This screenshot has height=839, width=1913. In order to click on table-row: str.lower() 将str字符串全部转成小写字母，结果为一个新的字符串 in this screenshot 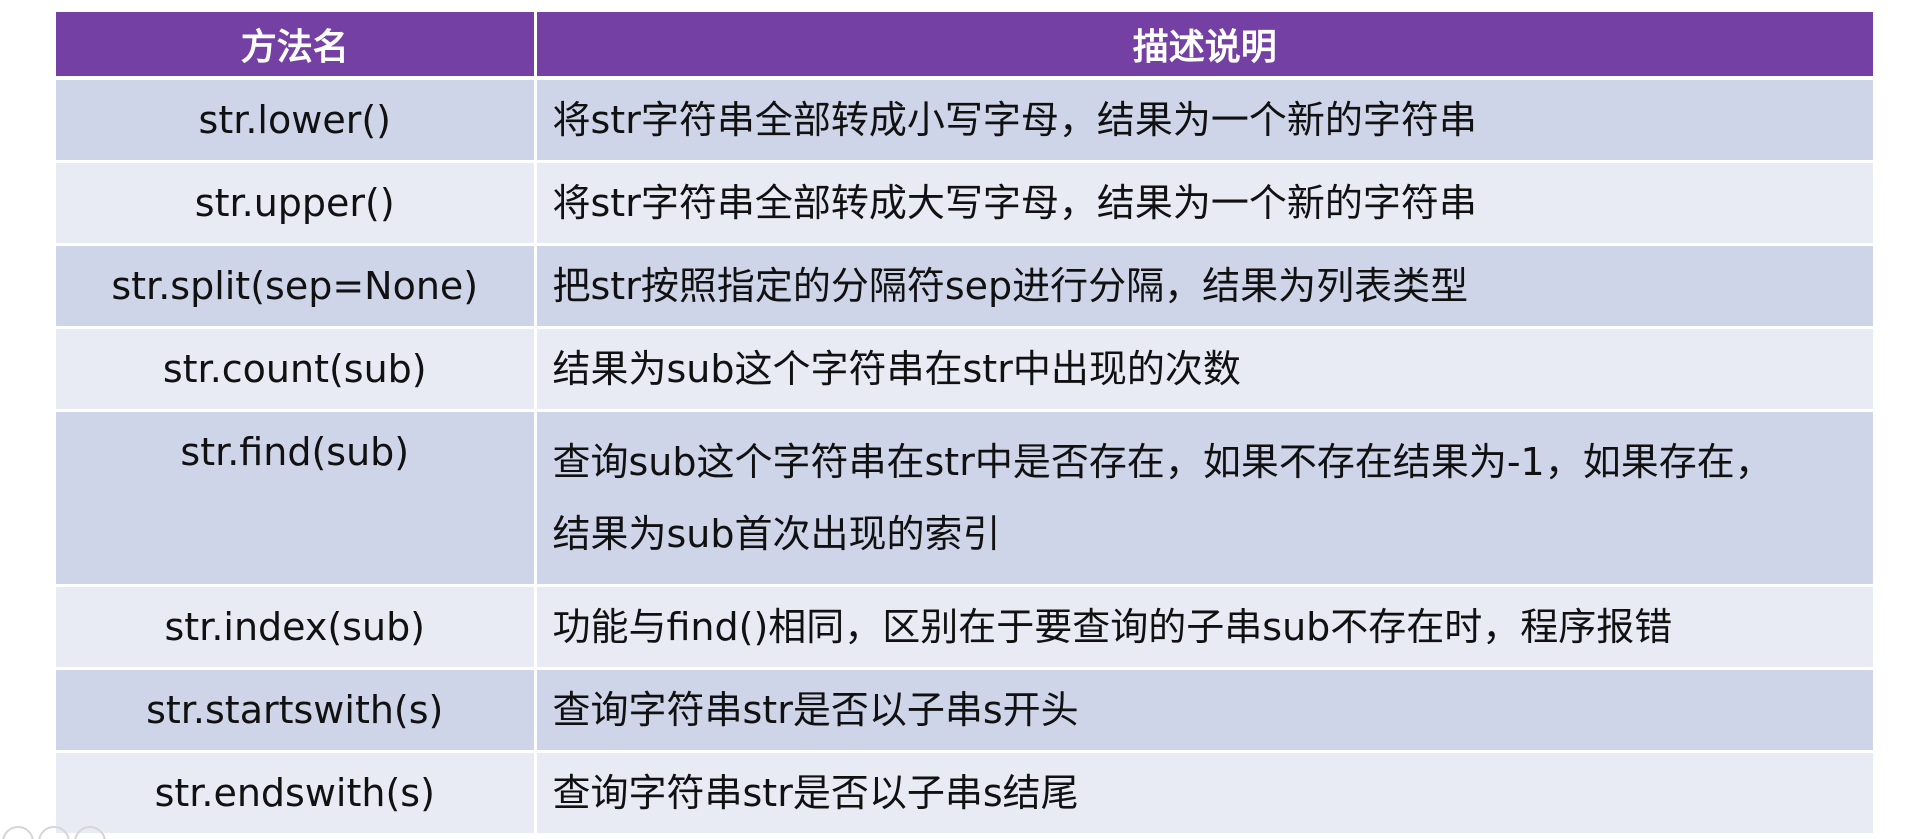, I will do `click(964, 120)`.